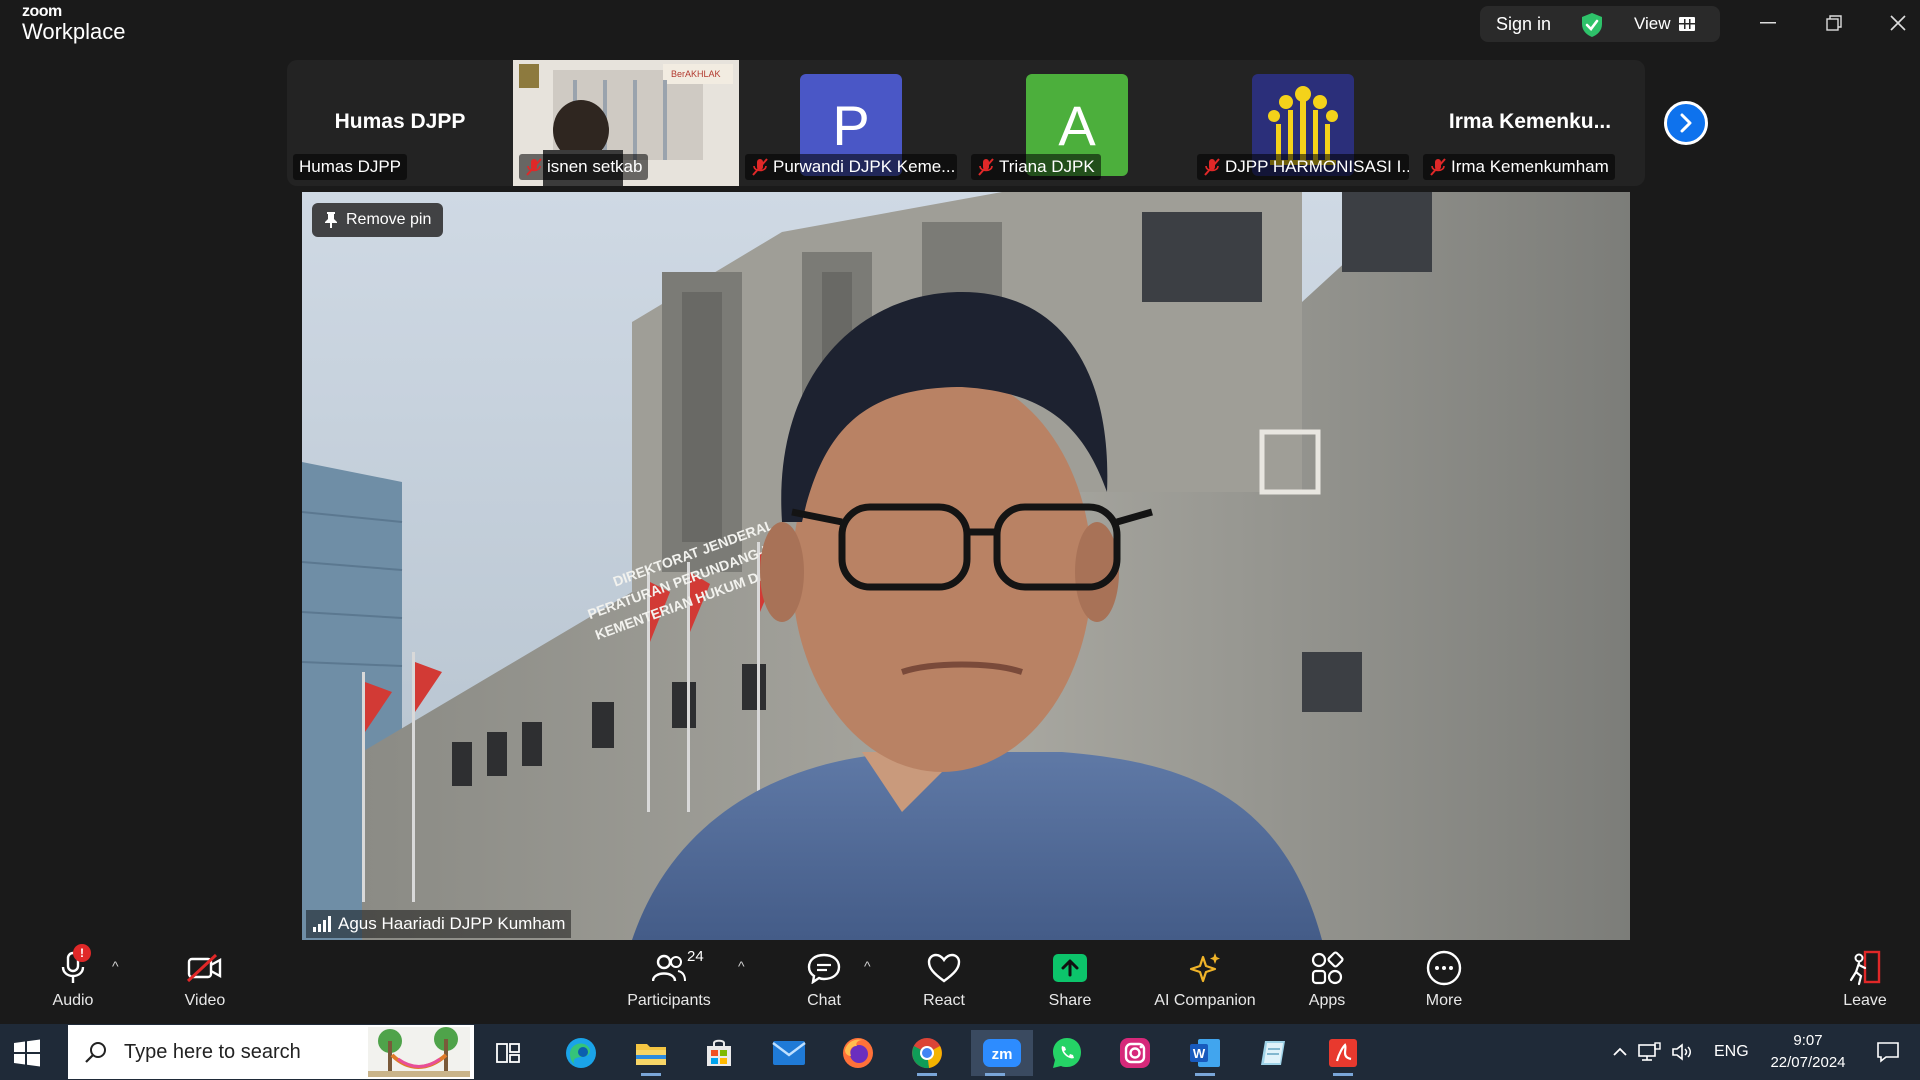 Image resolution: width=1920 pixels, height=1080 pixels. Describe the element at coordinates (1592, 25) in the screenshot. I see `security-shield-icon` at that location.